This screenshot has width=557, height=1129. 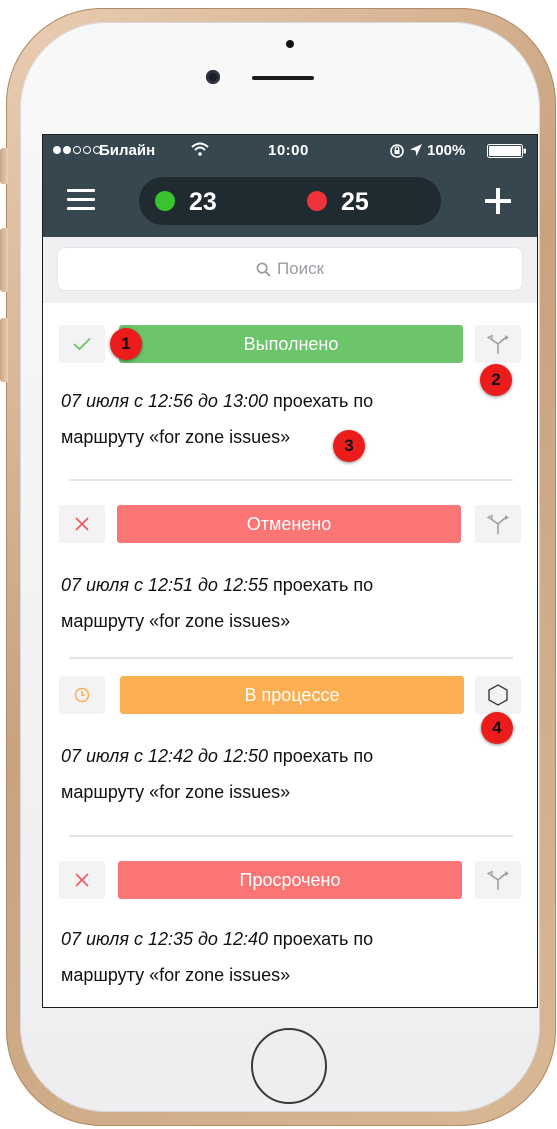 I want to click on status-button: Просрочено, so click(x=290, y=880).